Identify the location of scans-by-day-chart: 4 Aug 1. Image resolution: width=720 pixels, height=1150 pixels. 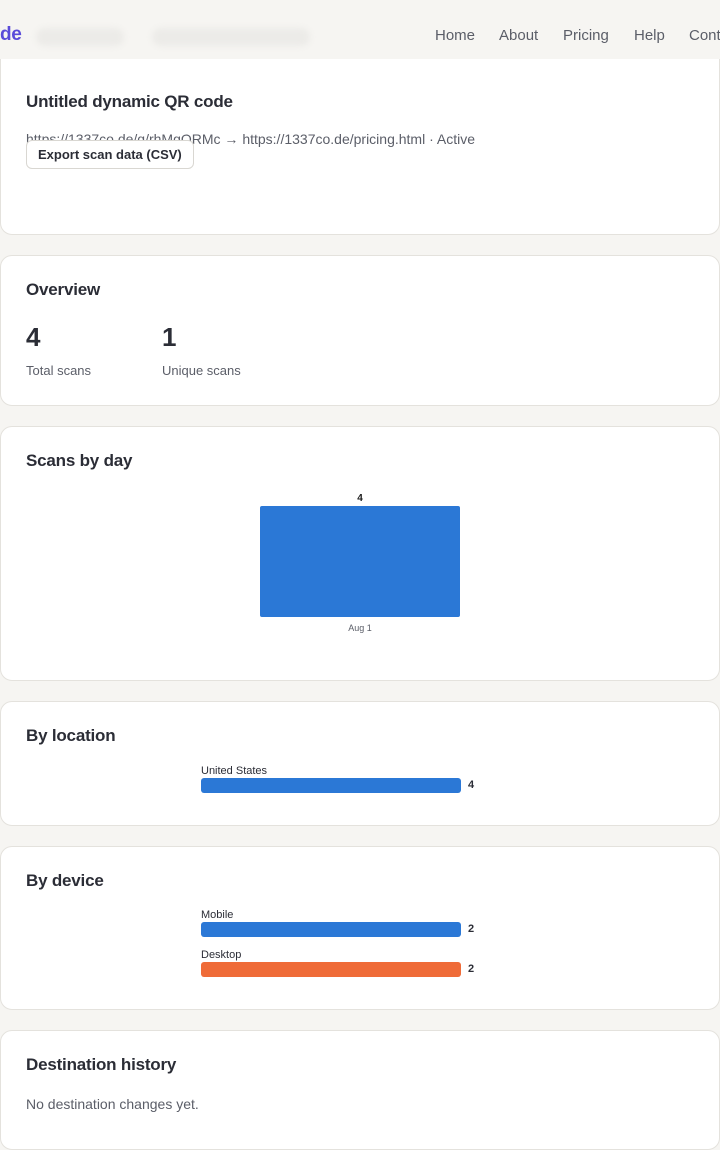
(360, 563).